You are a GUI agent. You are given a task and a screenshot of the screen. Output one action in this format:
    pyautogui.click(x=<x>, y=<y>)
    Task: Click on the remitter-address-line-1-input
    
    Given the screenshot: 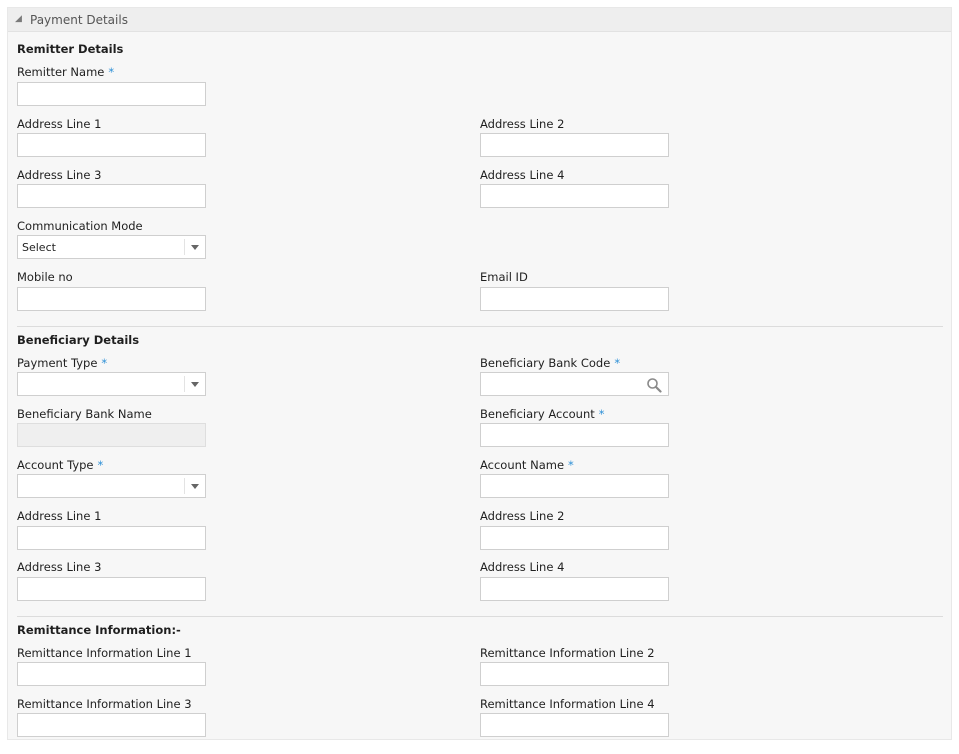 What is the action you would take?
    pyautogui.click(x=111, y=145)
    